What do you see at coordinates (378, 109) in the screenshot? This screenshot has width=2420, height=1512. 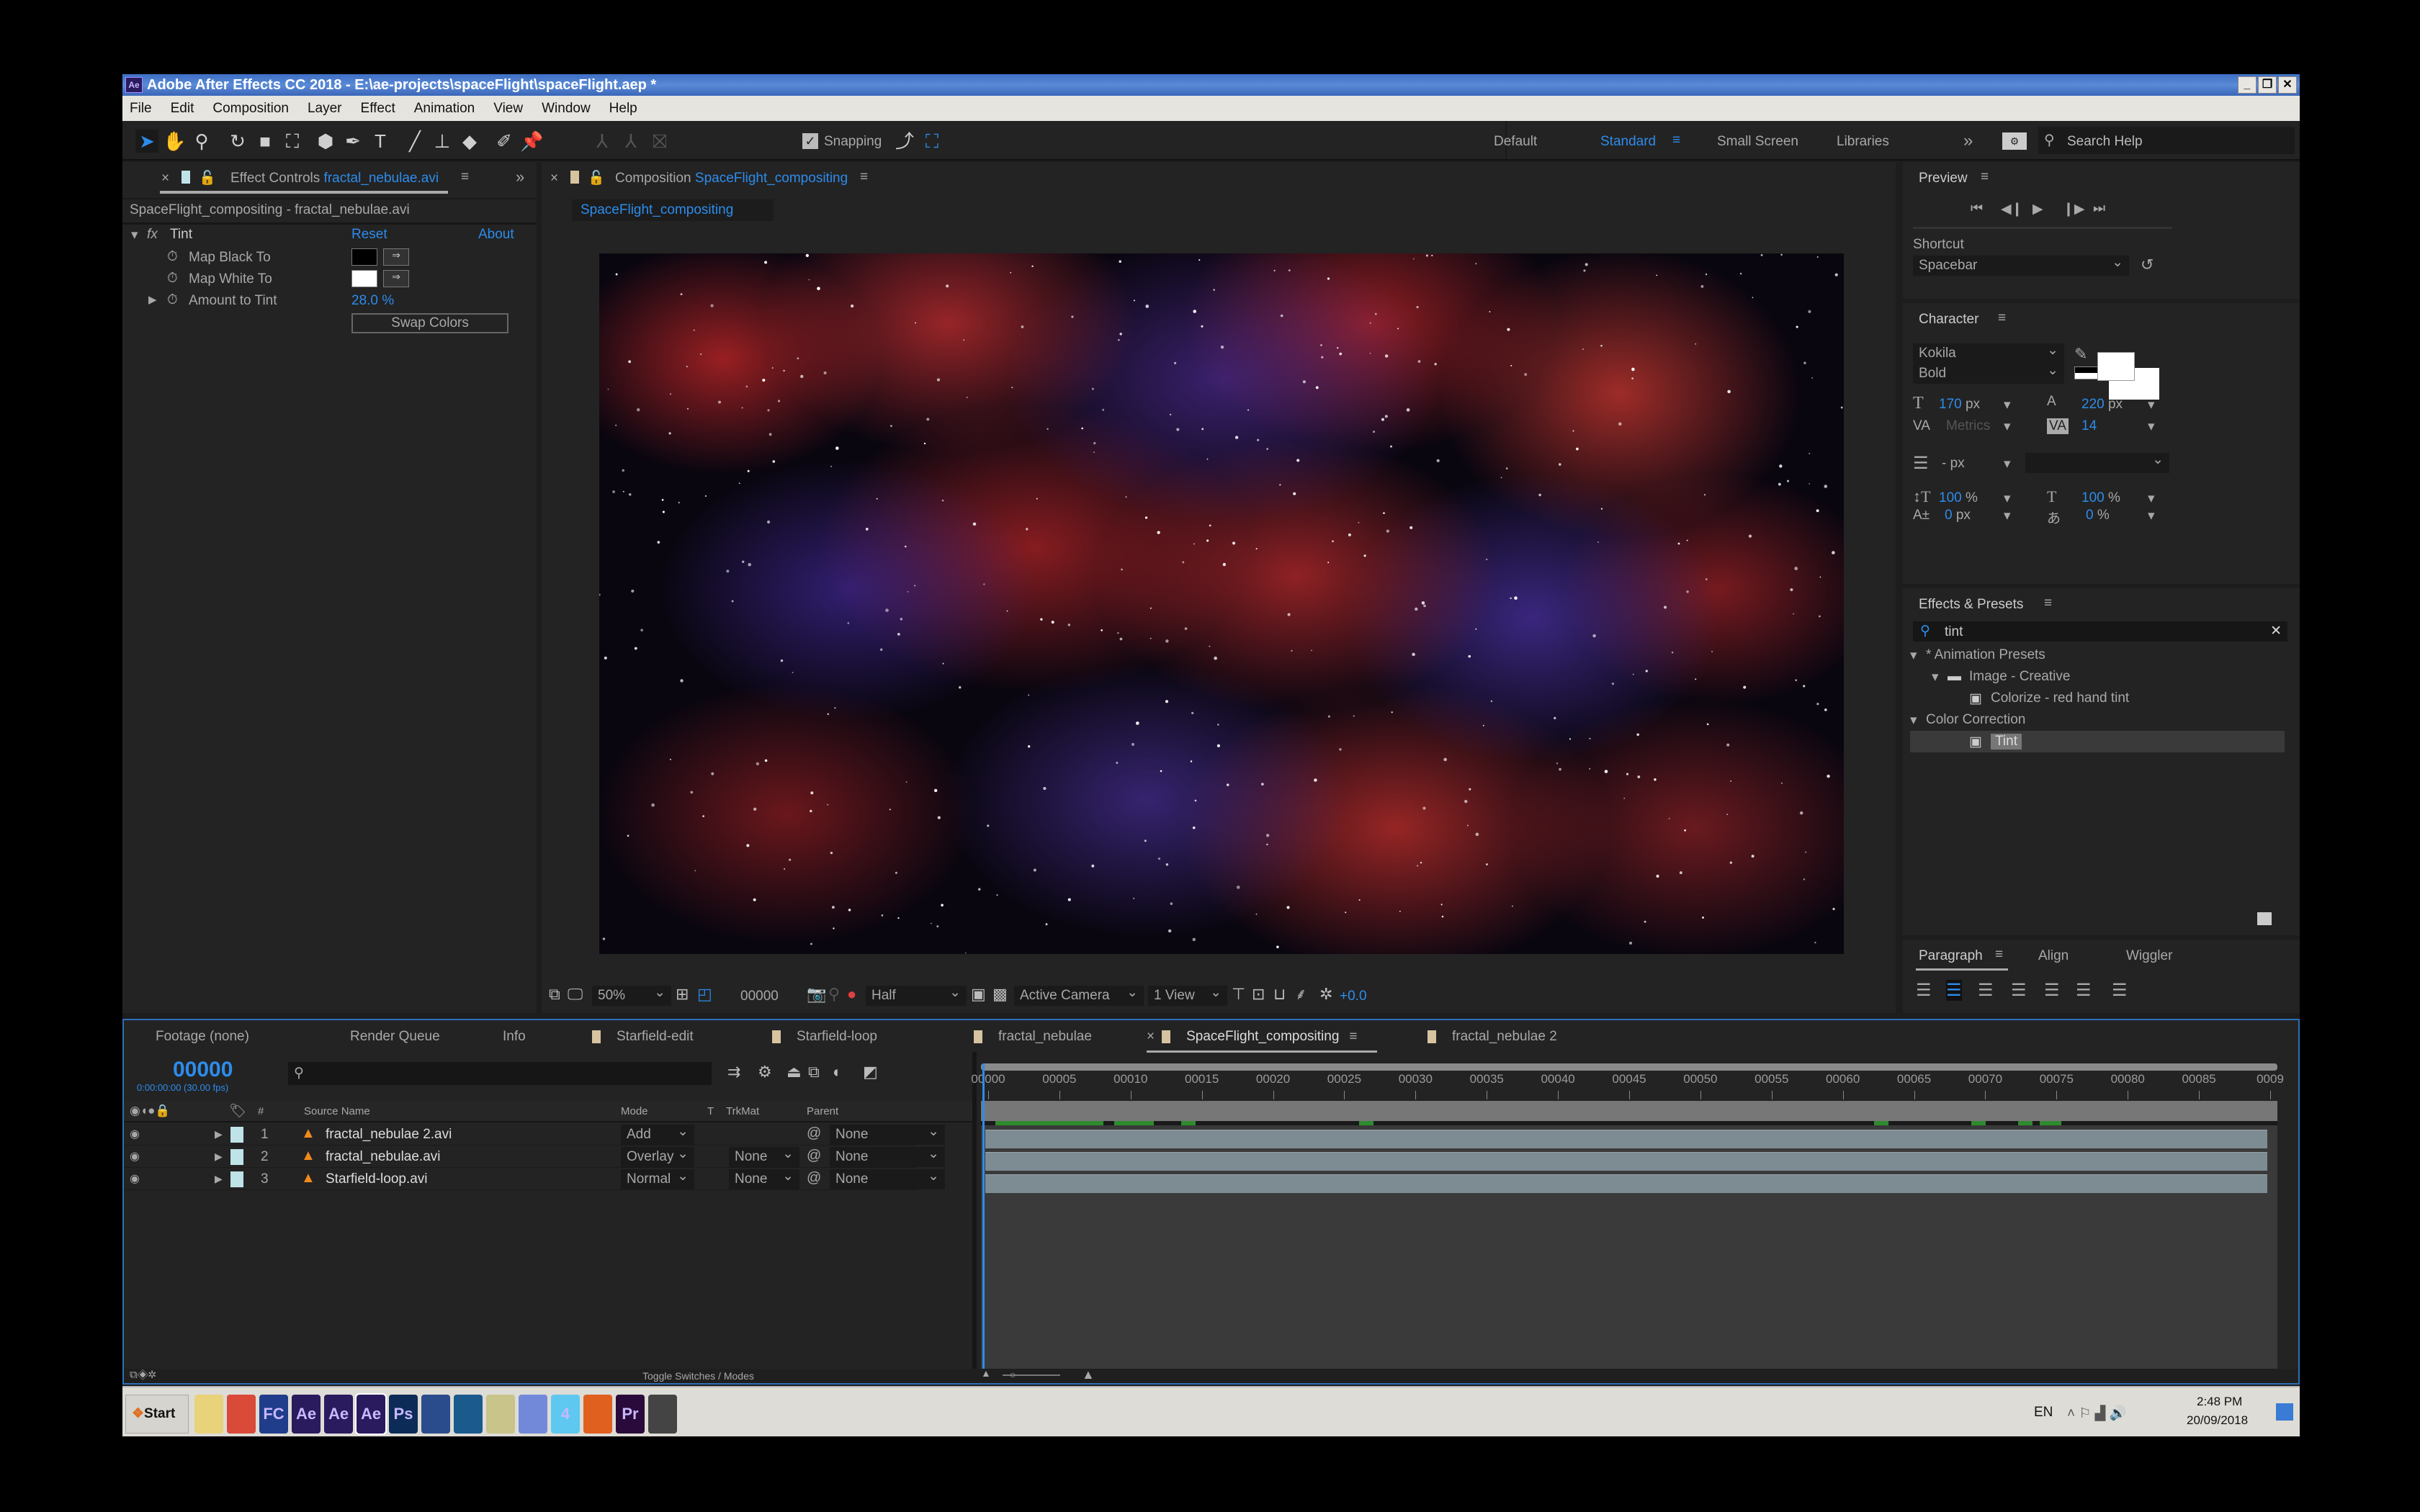 I see `menu-effect: Effect` at bounding box center [378, 109].